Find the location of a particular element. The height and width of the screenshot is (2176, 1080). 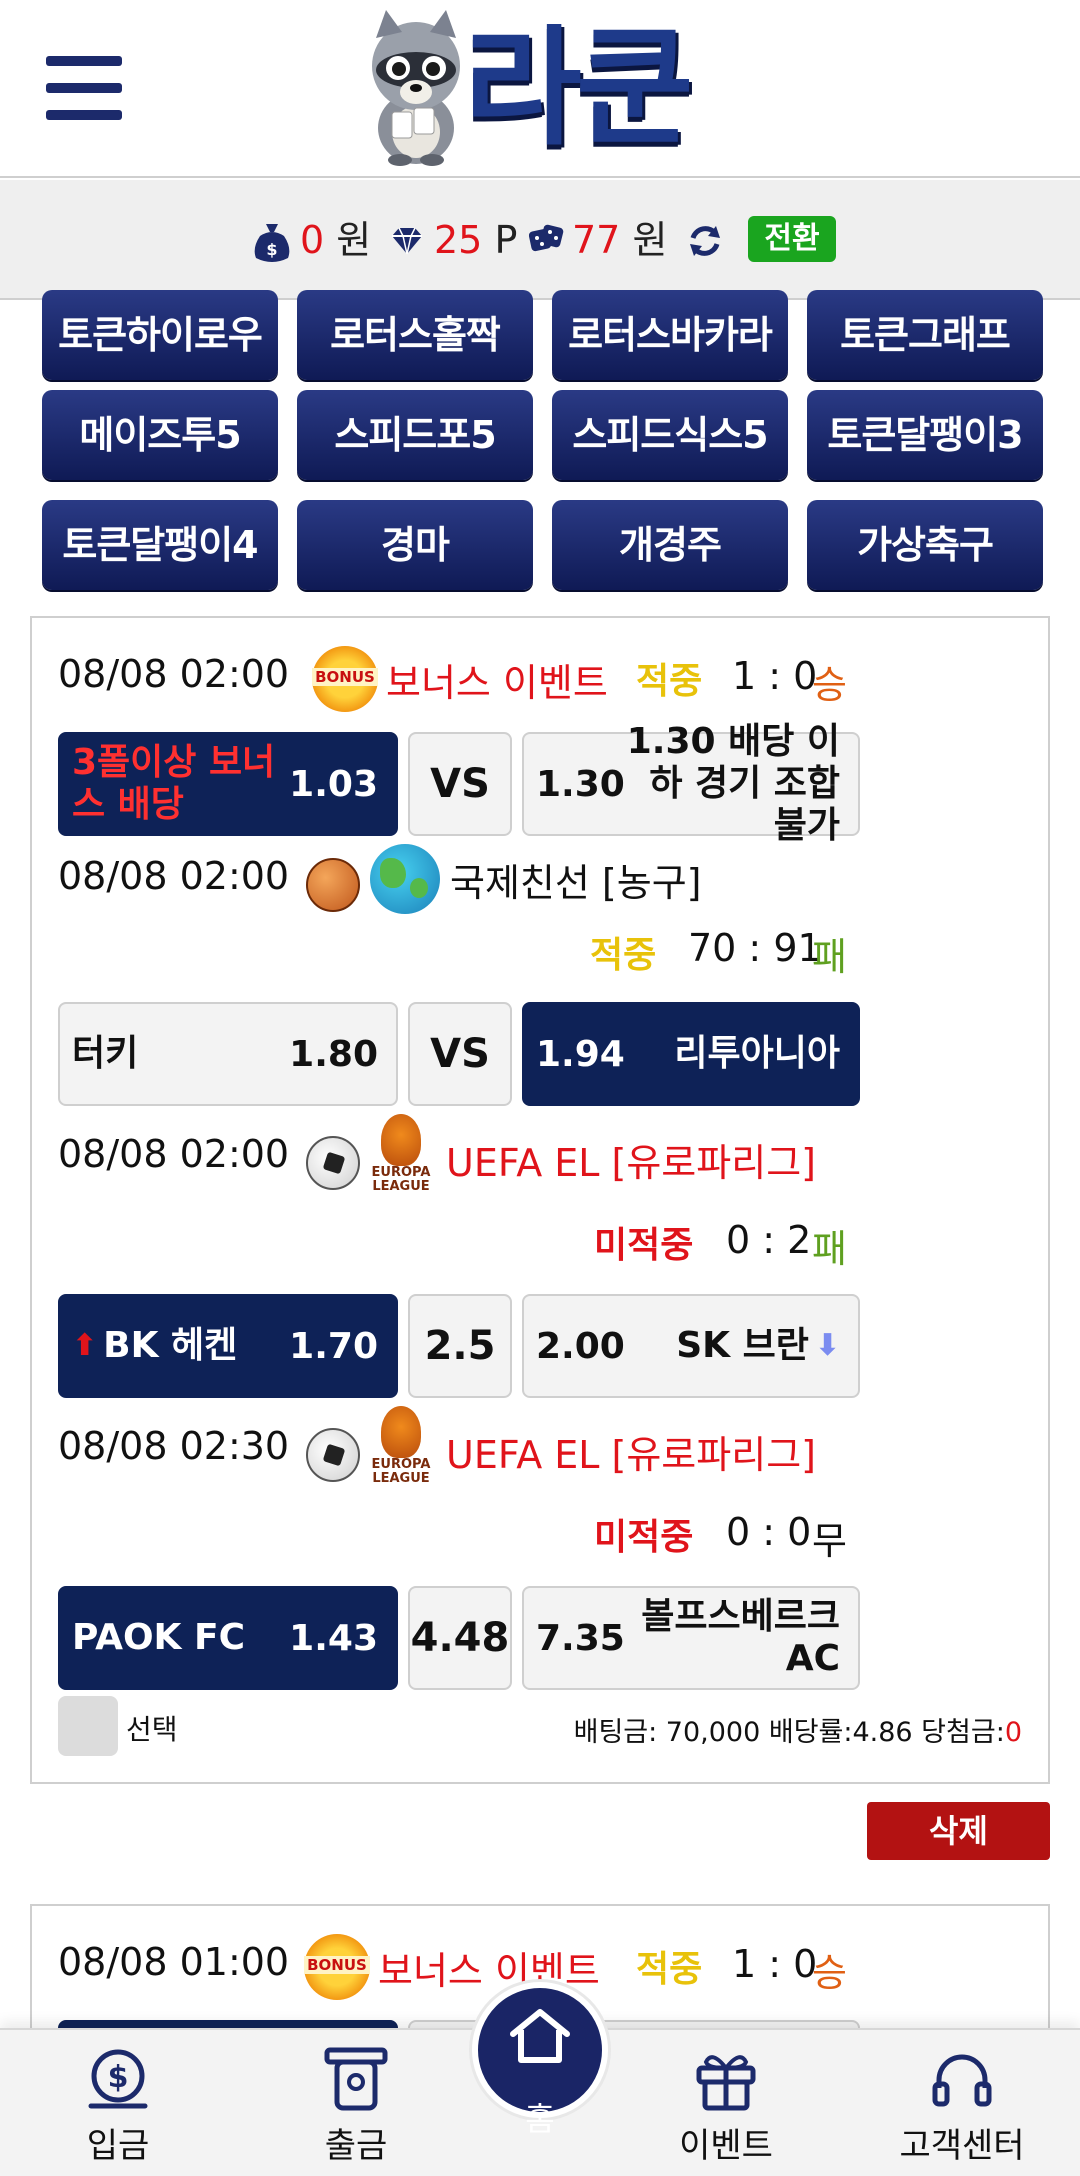

home-odd-value: 1.80 is located at coordinates (333, 1054).